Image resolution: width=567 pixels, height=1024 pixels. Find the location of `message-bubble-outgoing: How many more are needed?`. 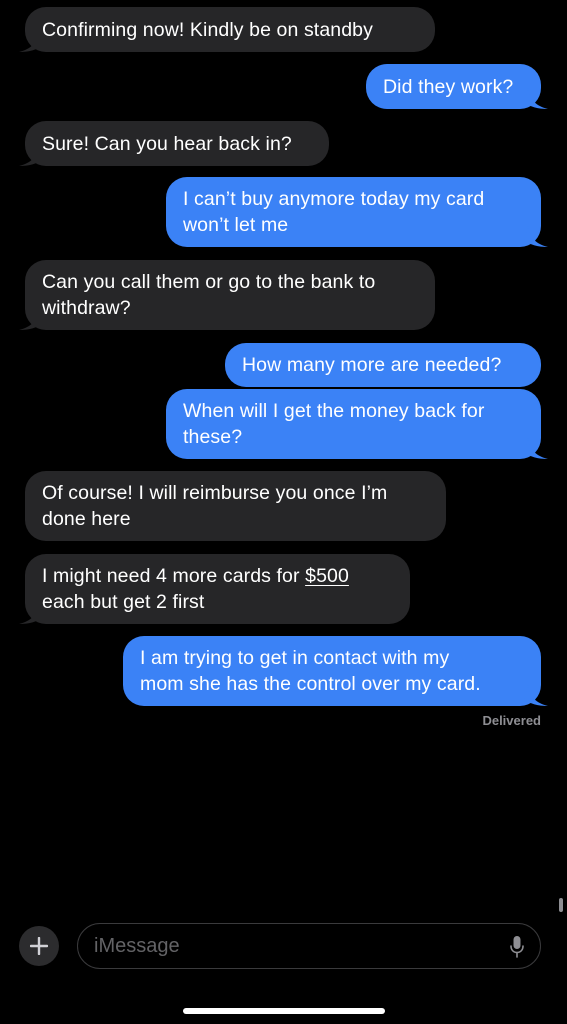

message-bubble-outgoing: How many more are needed? is located at coordinates (383, 365).